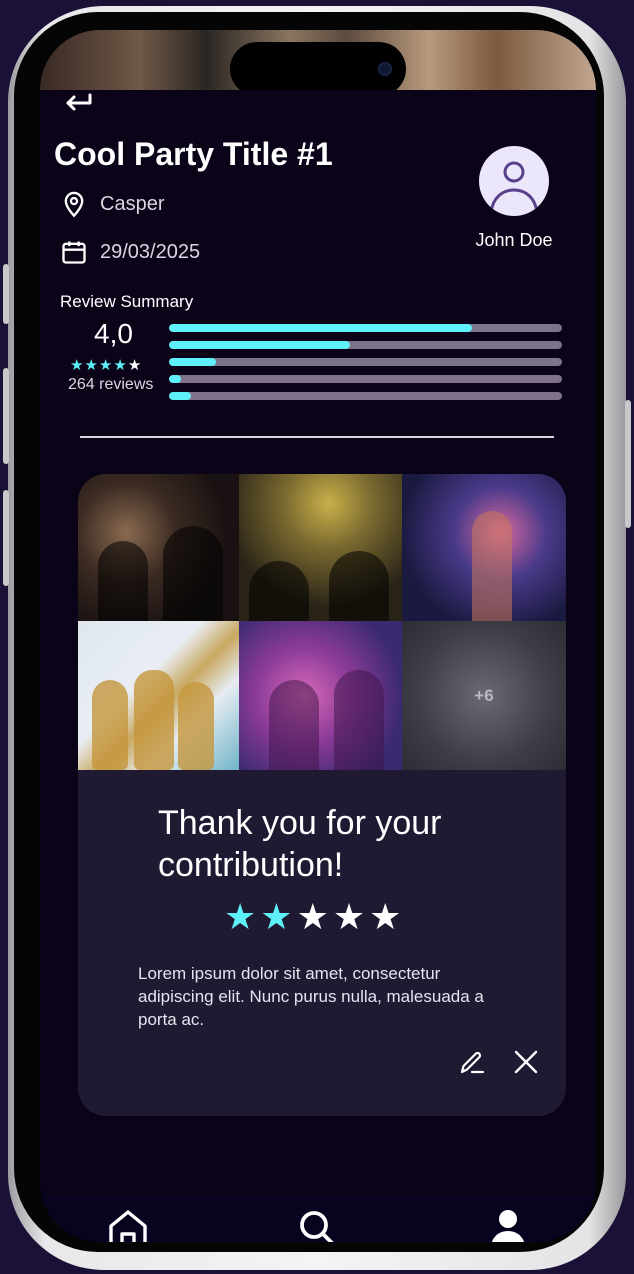 The height and width of the screenshot is (1274, 634). I want to click on pencil-icon, so click(472, 1062).